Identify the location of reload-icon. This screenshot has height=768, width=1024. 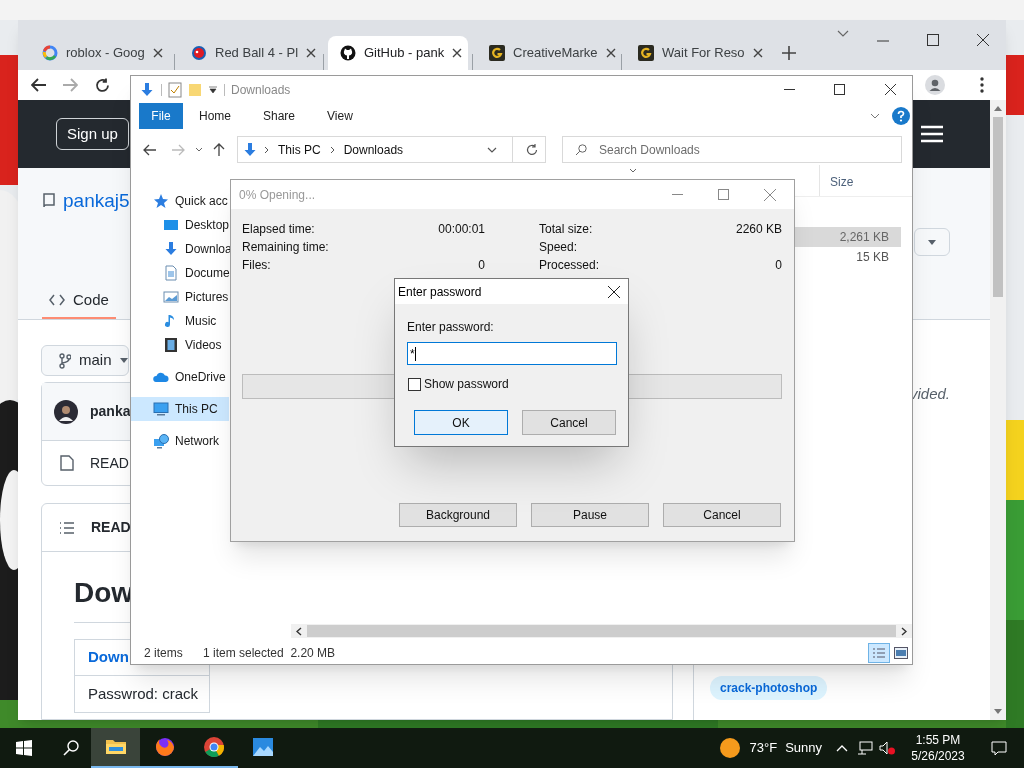
(102, 85).